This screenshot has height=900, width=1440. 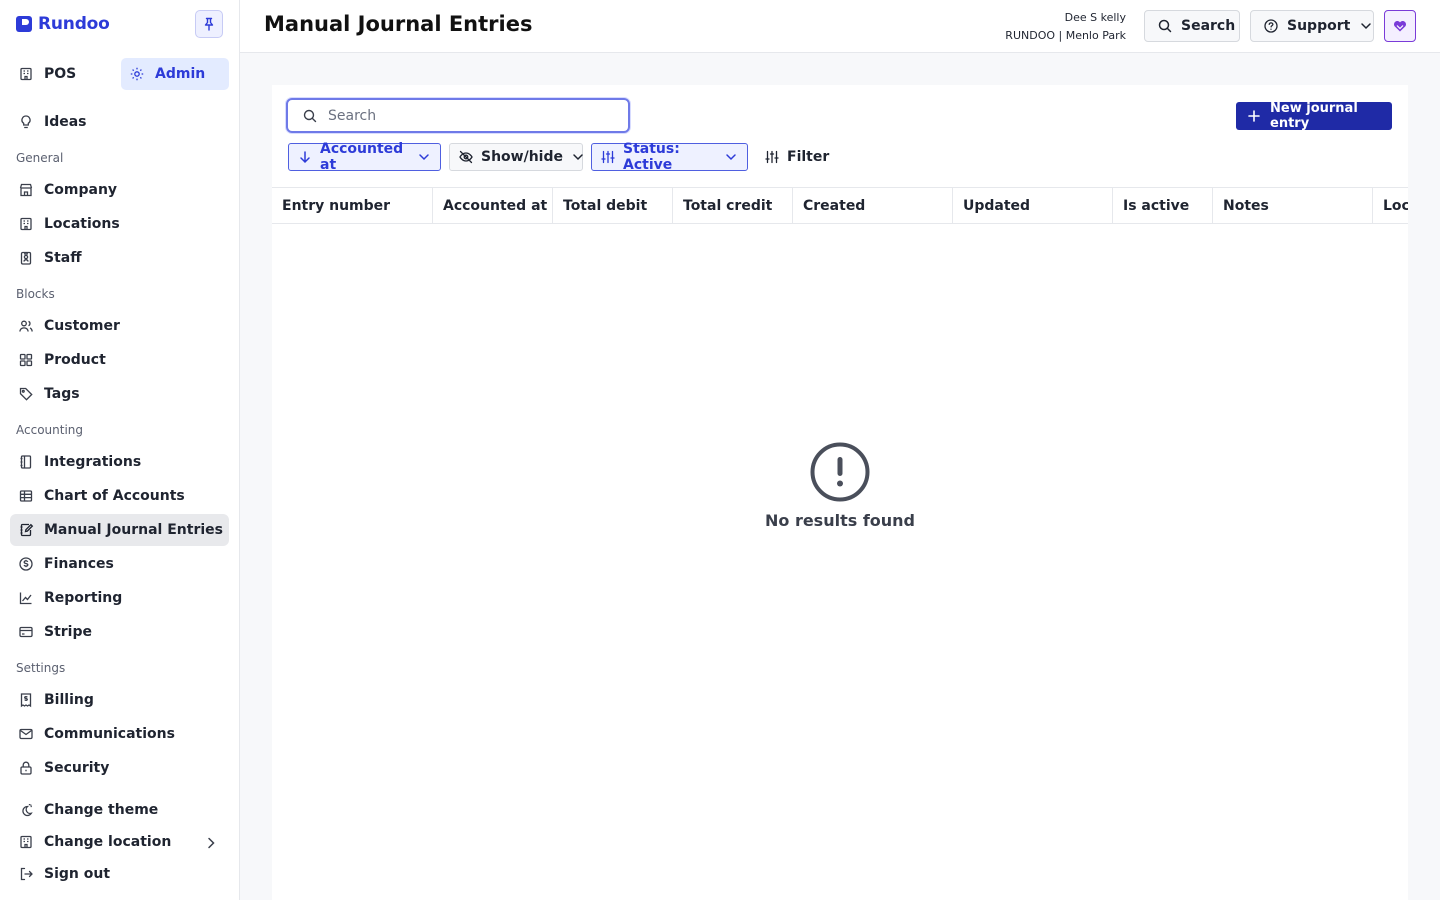 What do you see at coordinates (808, 157) in the screenshot?
I see `filter-label: Filter` at bounding box center [808, 157].